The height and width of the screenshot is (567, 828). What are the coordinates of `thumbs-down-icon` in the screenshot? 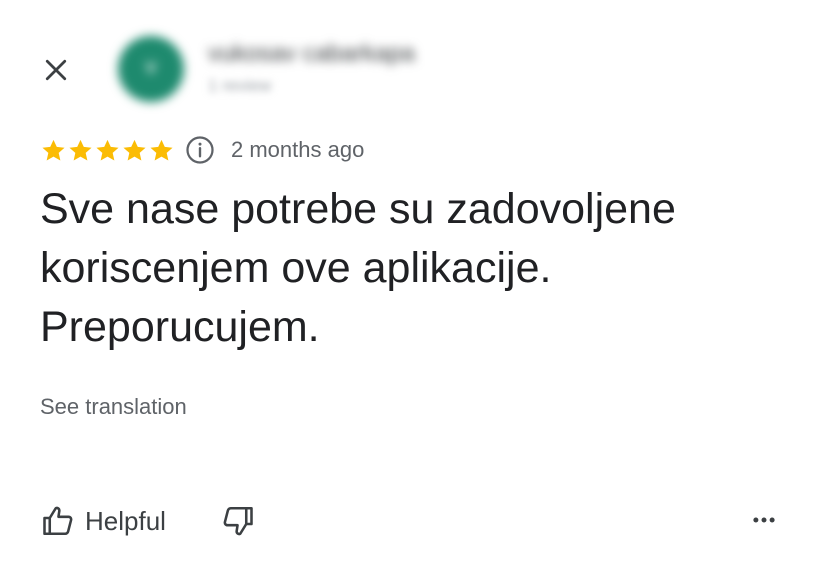 It's located at (238, 521).